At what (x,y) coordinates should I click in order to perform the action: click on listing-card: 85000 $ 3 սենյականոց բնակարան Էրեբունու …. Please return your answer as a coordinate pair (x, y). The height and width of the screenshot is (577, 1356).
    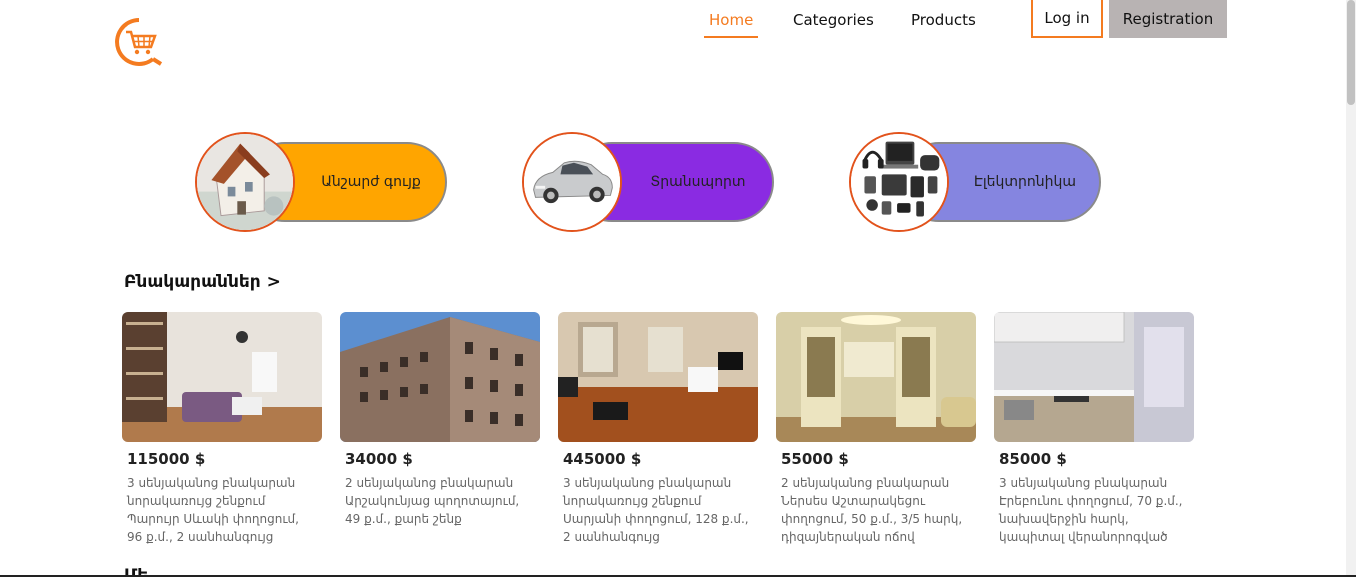
    Looking at the image, I should click on (1094, 429).